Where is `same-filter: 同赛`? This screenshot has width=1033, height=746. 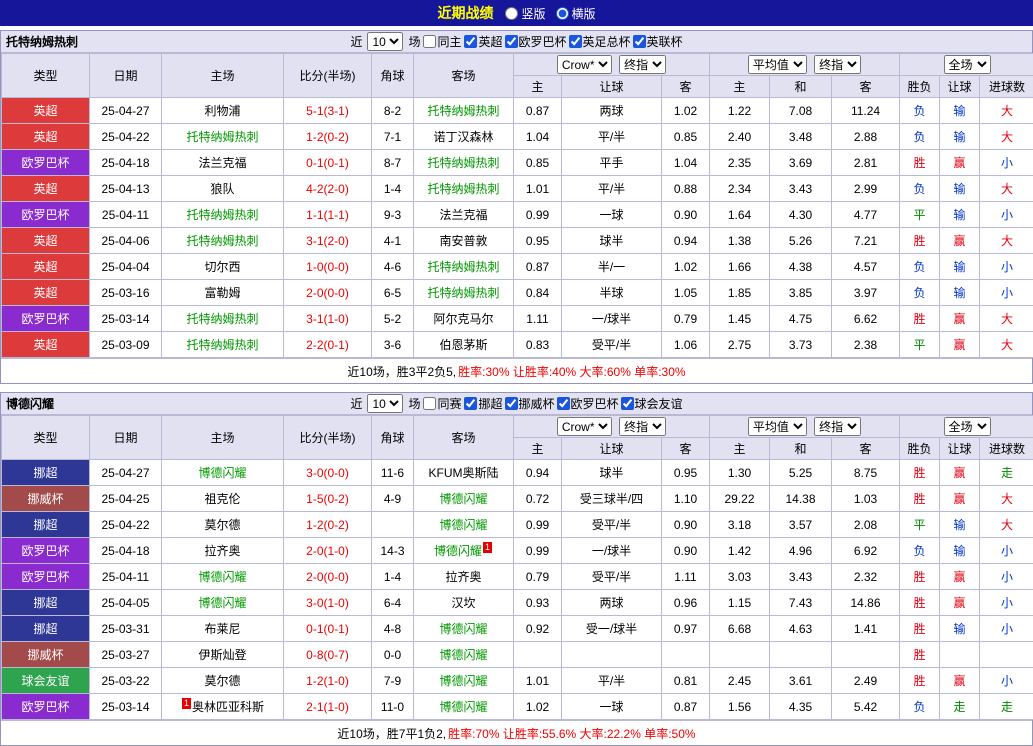 same-filter: 同赛 is located at coordinates (442, 403).